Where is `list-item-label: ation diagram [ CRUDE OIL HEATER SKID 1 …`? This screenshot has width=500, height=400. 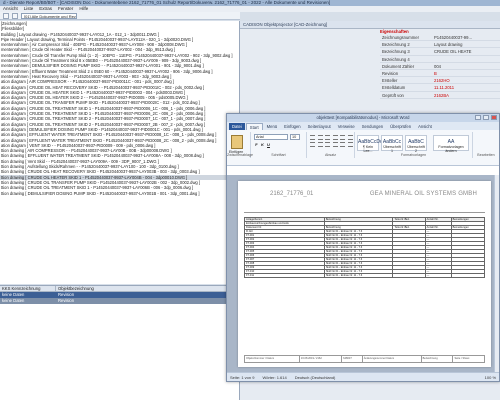
list-item-label: ation diagram [ CRUDE OIL HEATER SKID 1 … is located at coordinates (93, 92).